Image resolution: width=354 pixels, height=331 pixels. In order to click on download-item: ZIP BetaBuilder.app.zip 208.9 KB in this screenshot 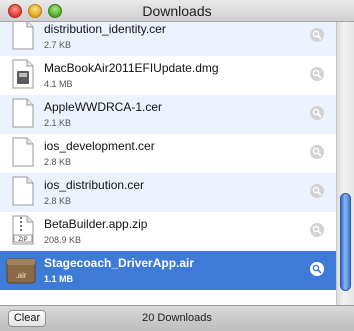, I will do `click(168, 231)`.